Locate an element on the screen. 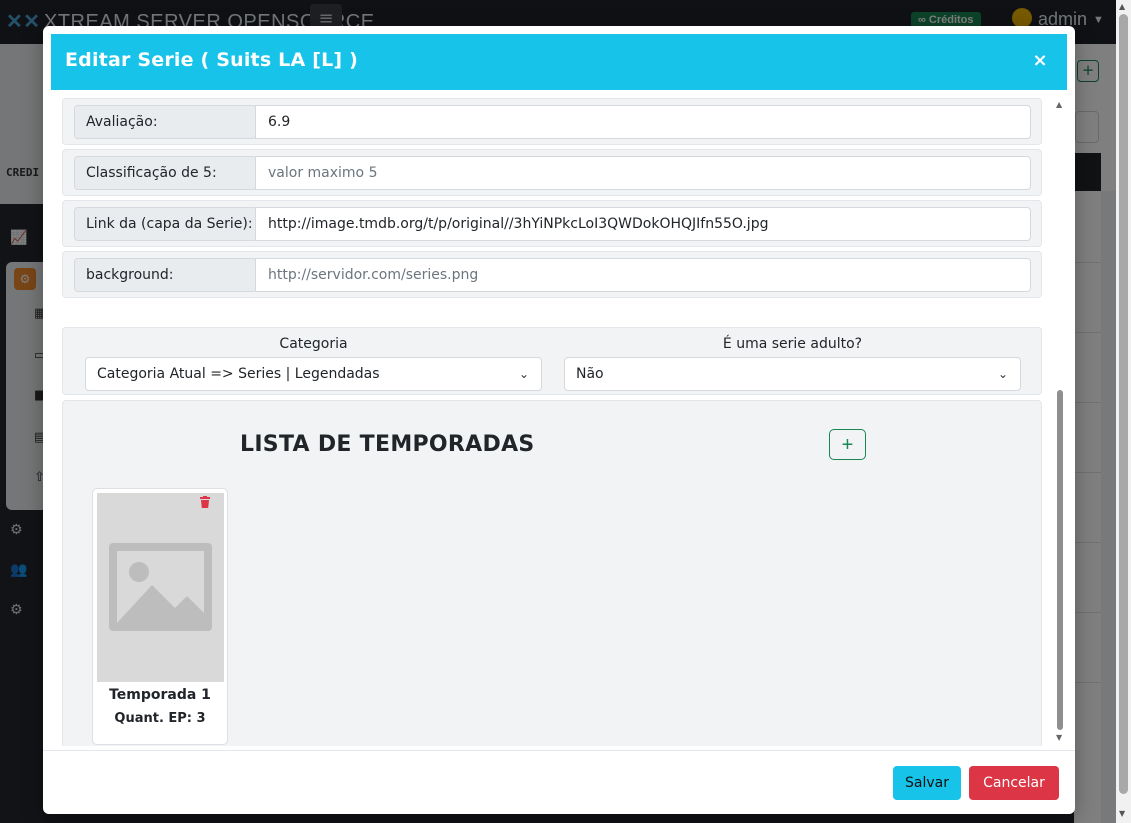 Image resolution: width=1131 pixels, height=823 pixels. trash-icon is located at coordinates (207, 504).